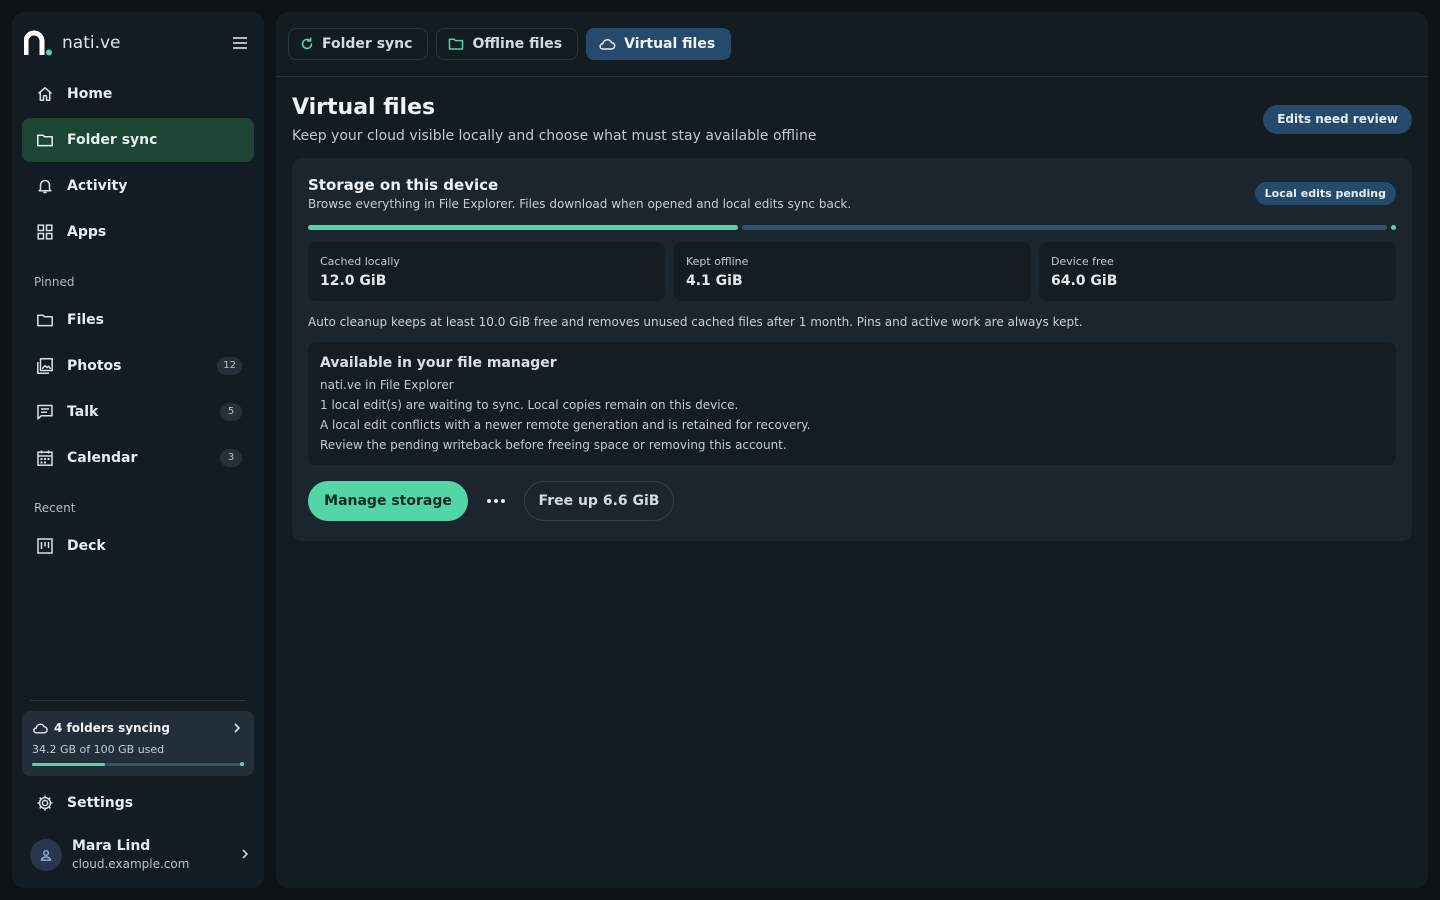  Describe the element at coordinates (387, 385) in the screenshot. I see `file-manager-line: nati.ve in File Explorer` at that location.